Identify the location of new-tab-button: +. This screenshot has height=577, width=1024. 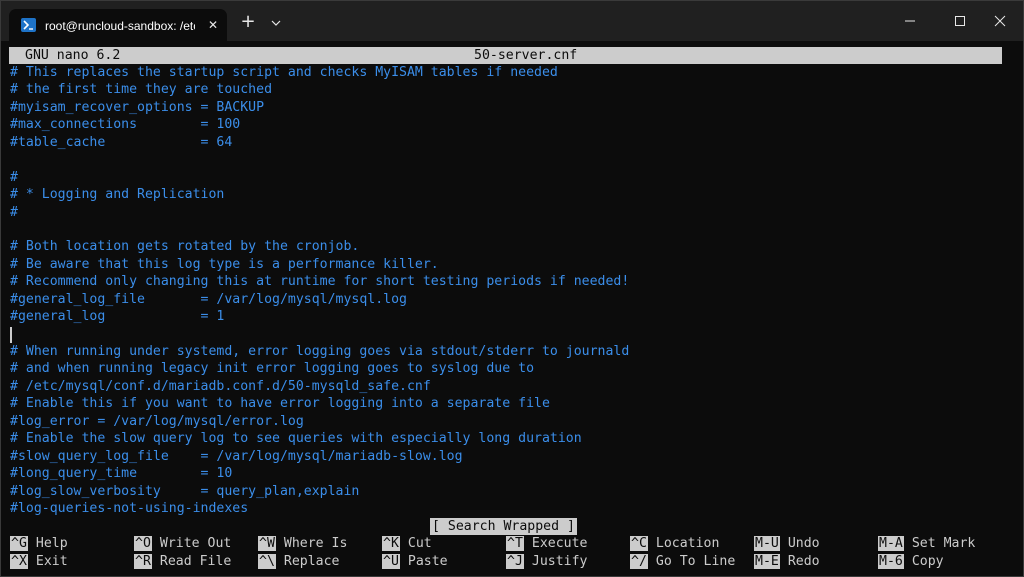
(248, 23).